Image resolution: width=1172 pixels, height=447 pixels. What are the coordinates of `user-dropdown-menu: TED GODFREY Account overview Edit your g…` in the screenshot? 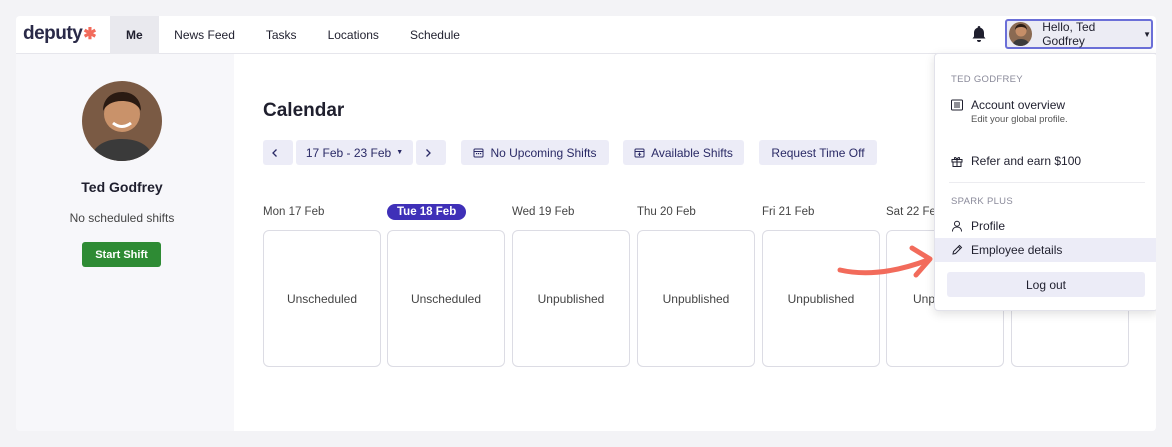 It's located at (1045, 182).